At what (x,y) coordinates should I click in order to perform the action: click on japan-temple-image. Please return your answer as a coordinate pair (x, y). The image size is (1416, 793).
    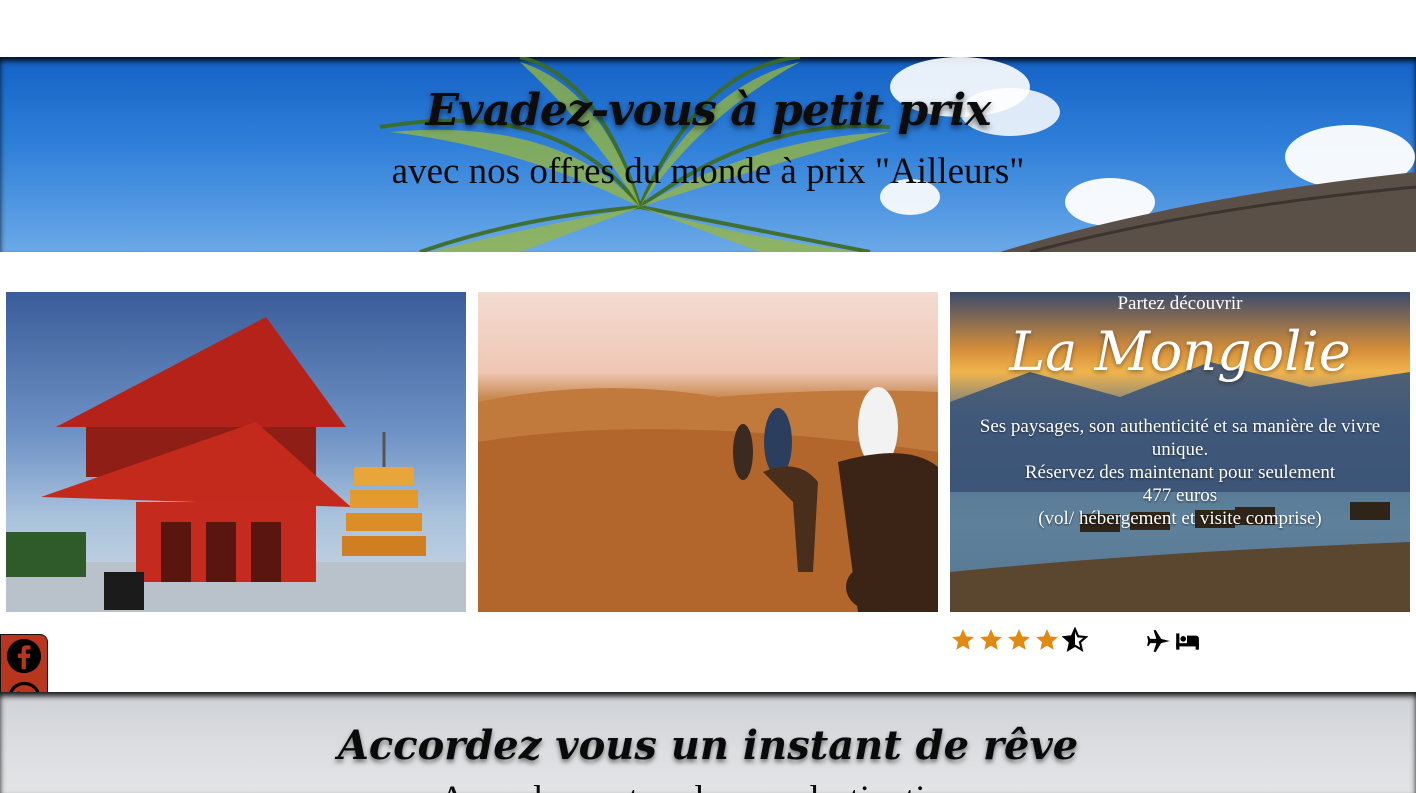
    Looking at the image, I should click on (236, 452).